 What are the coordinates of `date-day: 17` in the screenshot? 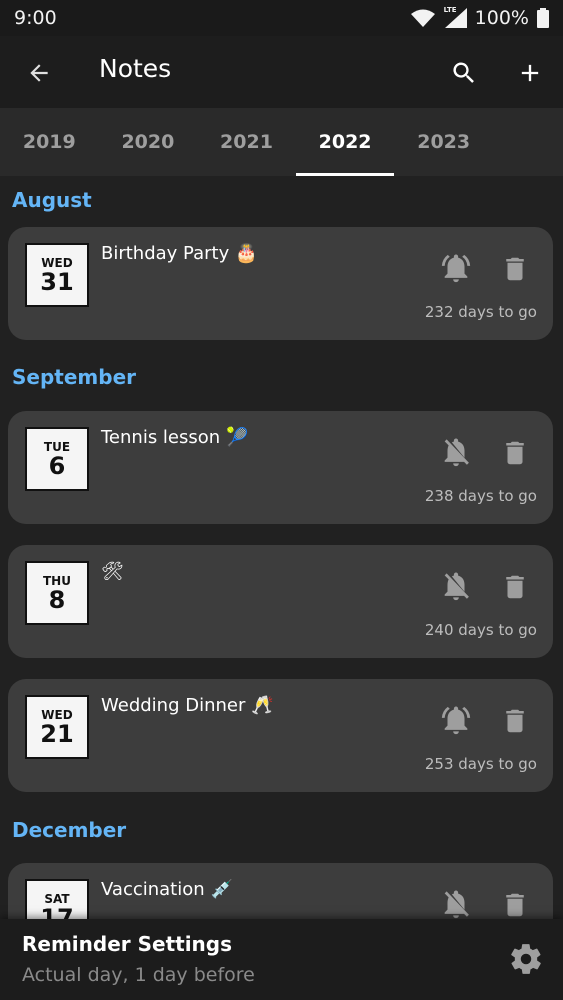 It's located at (57, 911).